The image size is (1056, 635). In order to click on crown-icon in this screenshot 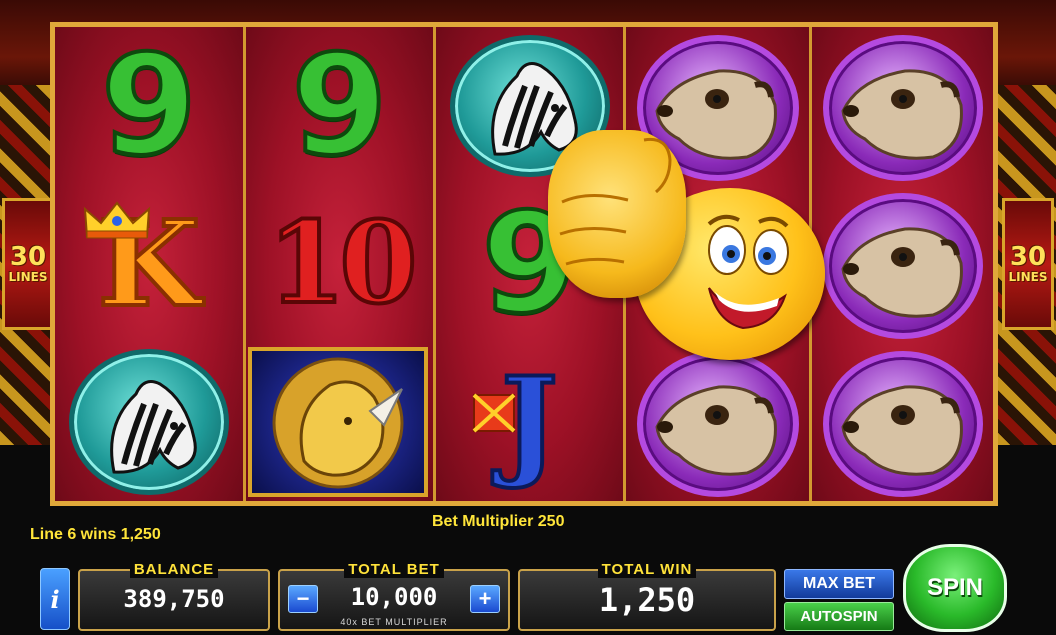, I will do `click(117, 220)`.